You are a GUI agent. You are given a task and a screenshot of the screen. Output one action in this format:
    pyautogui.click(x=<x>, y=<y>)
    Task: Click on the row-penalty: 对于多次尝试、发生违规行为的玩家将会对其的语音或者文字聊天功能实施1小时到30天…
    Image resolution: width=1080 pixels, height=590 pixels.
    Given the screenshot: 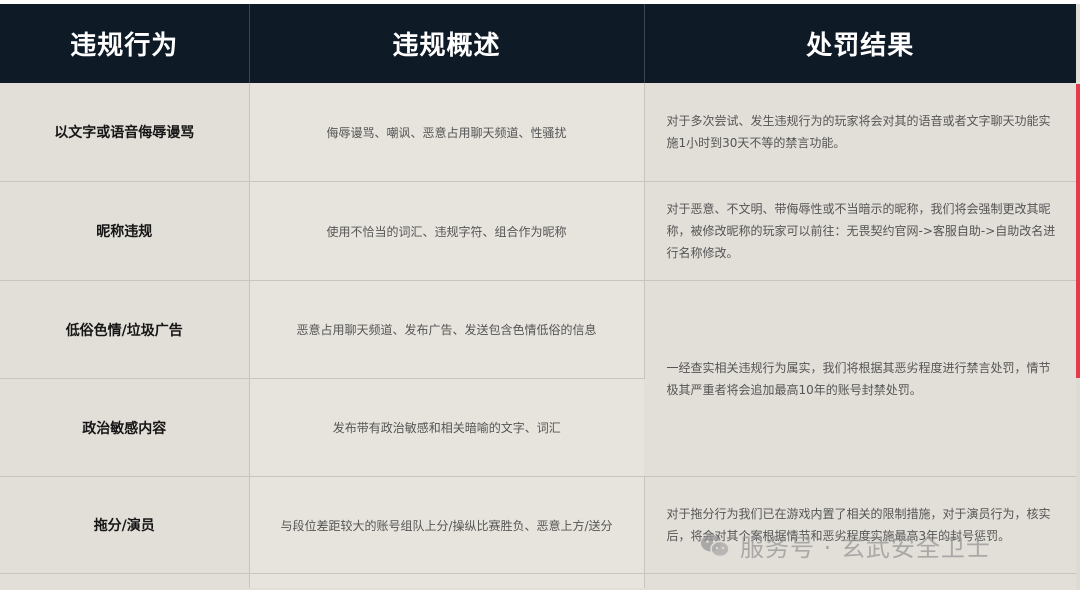 What is the action you would take?
    pyautogui.click(x=860, y=132)
    